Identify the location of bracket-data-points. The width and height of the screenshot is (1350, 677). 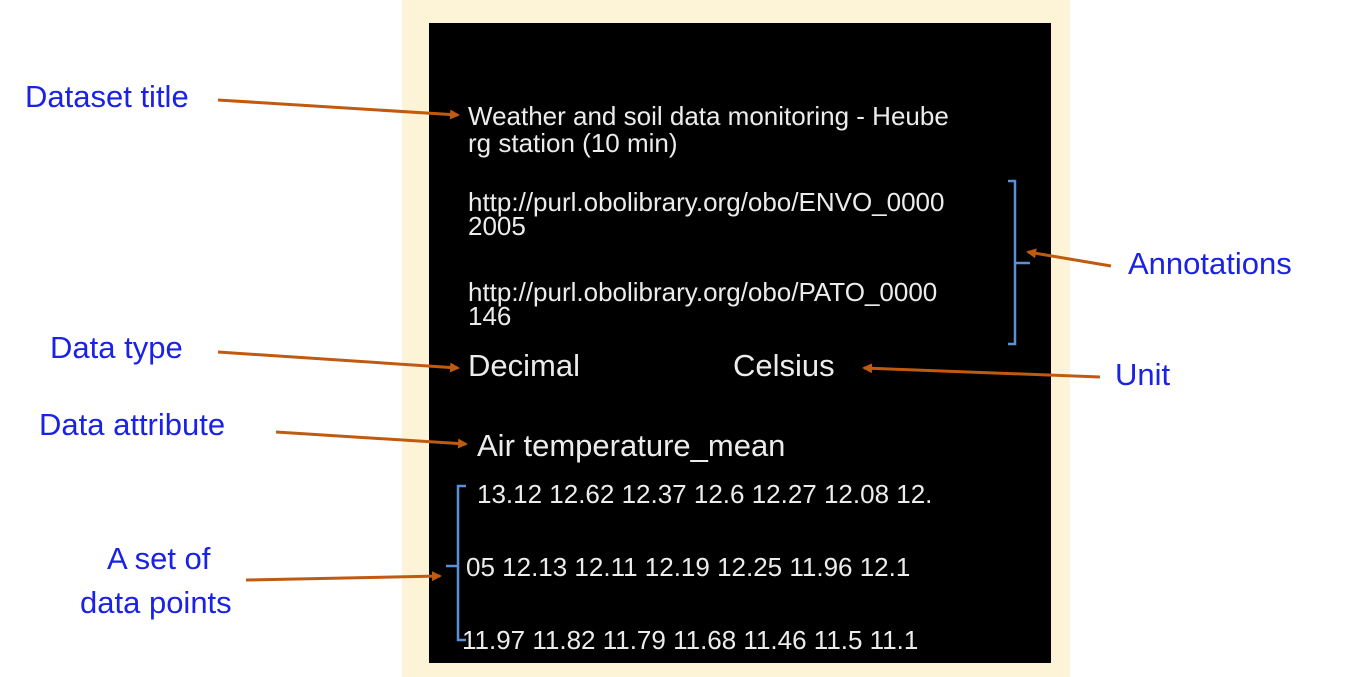
(456, 563).